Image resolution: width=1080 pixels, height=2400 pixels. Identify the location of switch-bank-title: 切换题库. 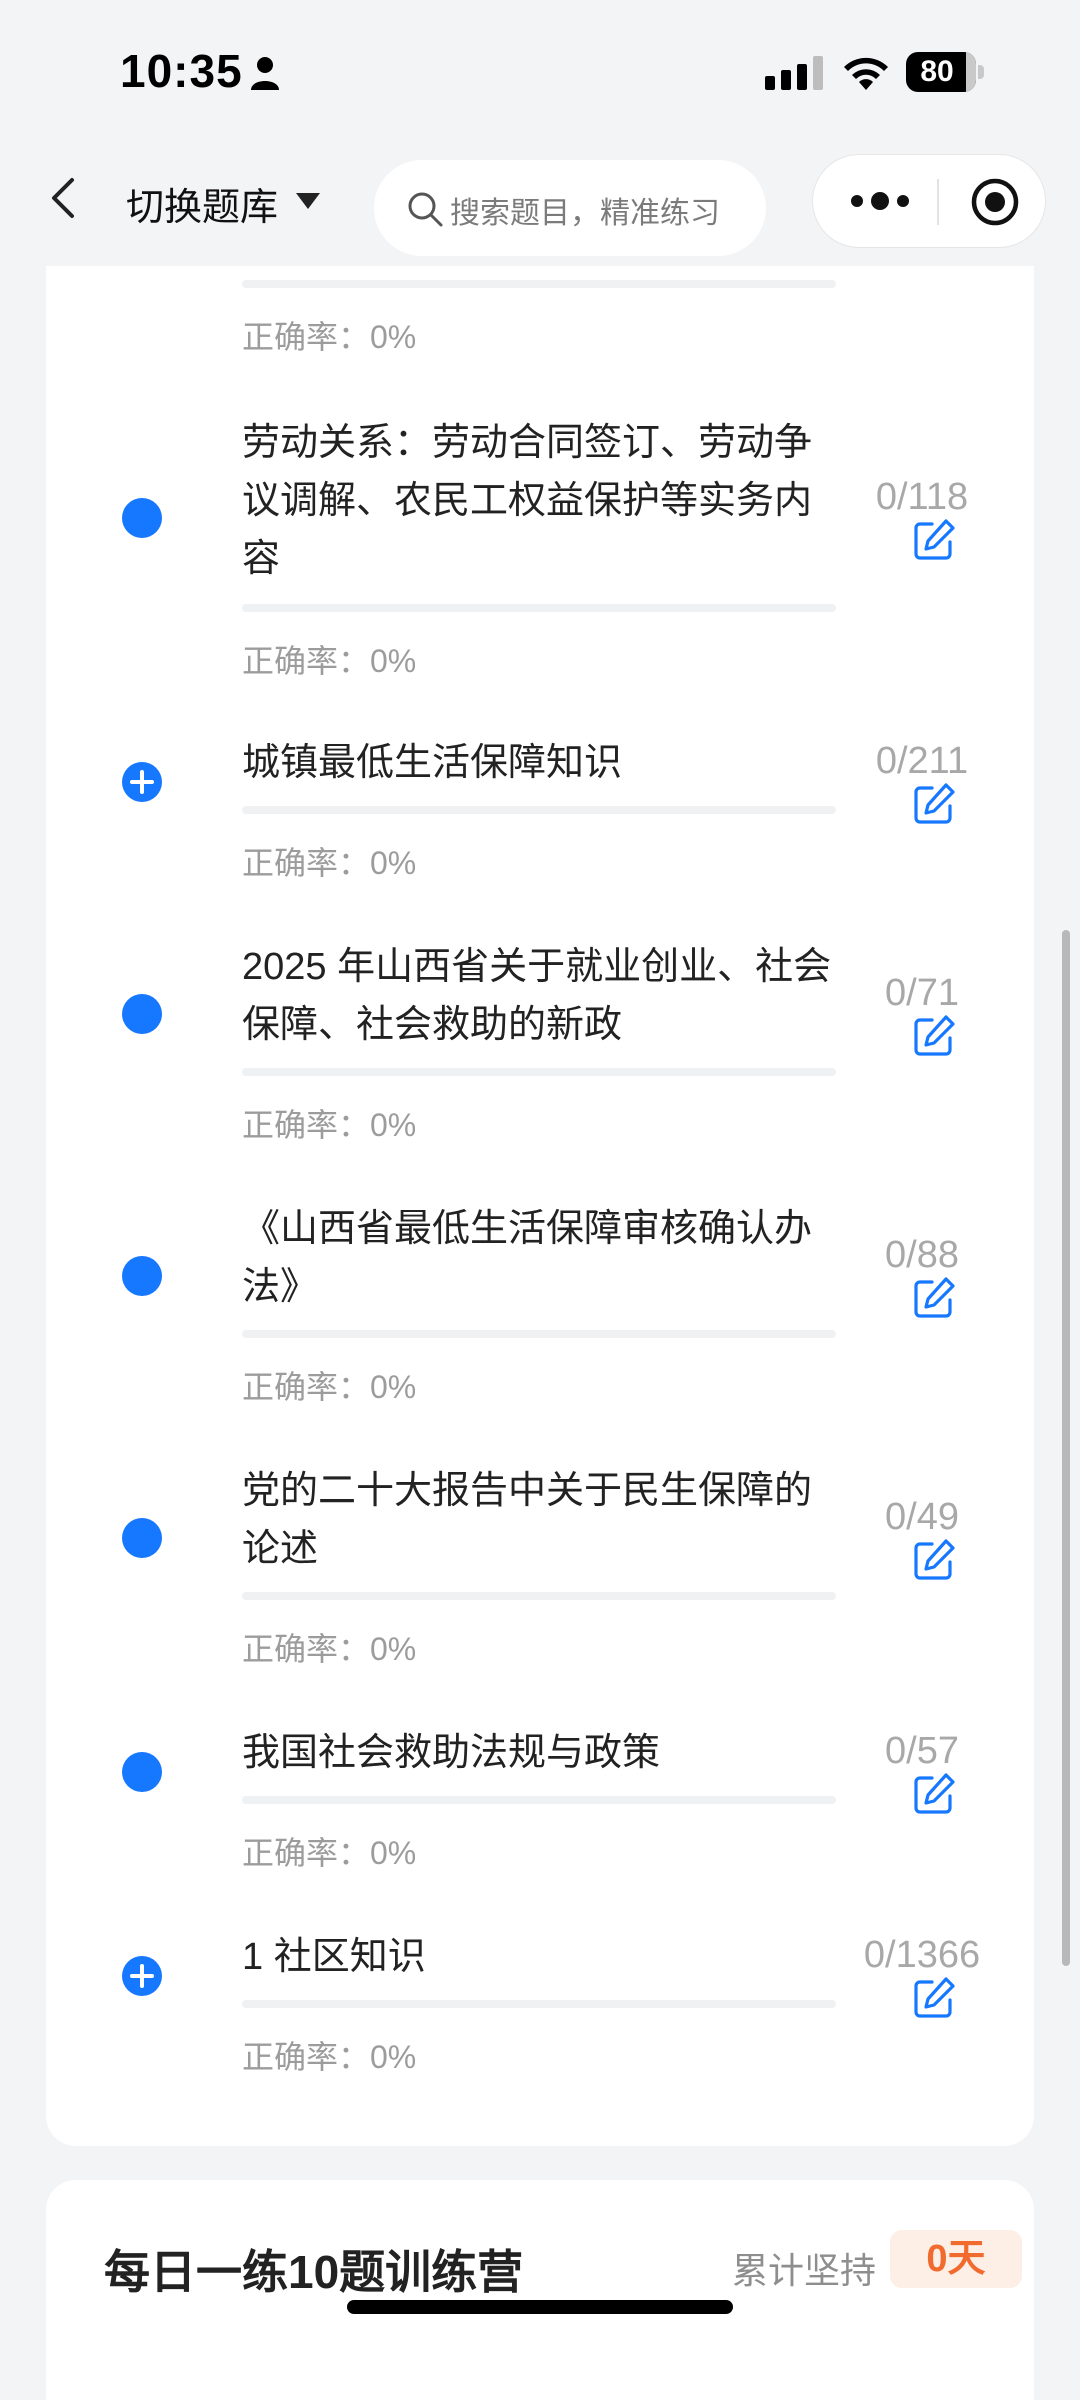
(202, 203).